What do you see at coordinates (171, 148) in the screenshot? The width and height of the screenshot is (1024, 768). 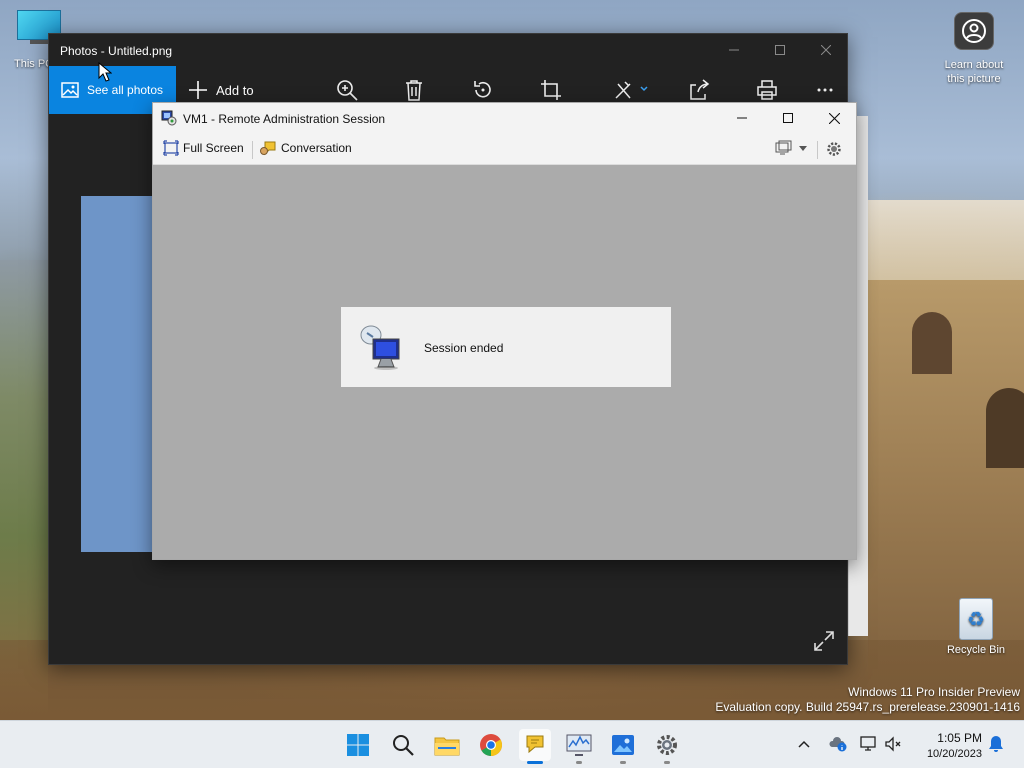 I see `full-screen-icon` at bounding box center [171, 148].